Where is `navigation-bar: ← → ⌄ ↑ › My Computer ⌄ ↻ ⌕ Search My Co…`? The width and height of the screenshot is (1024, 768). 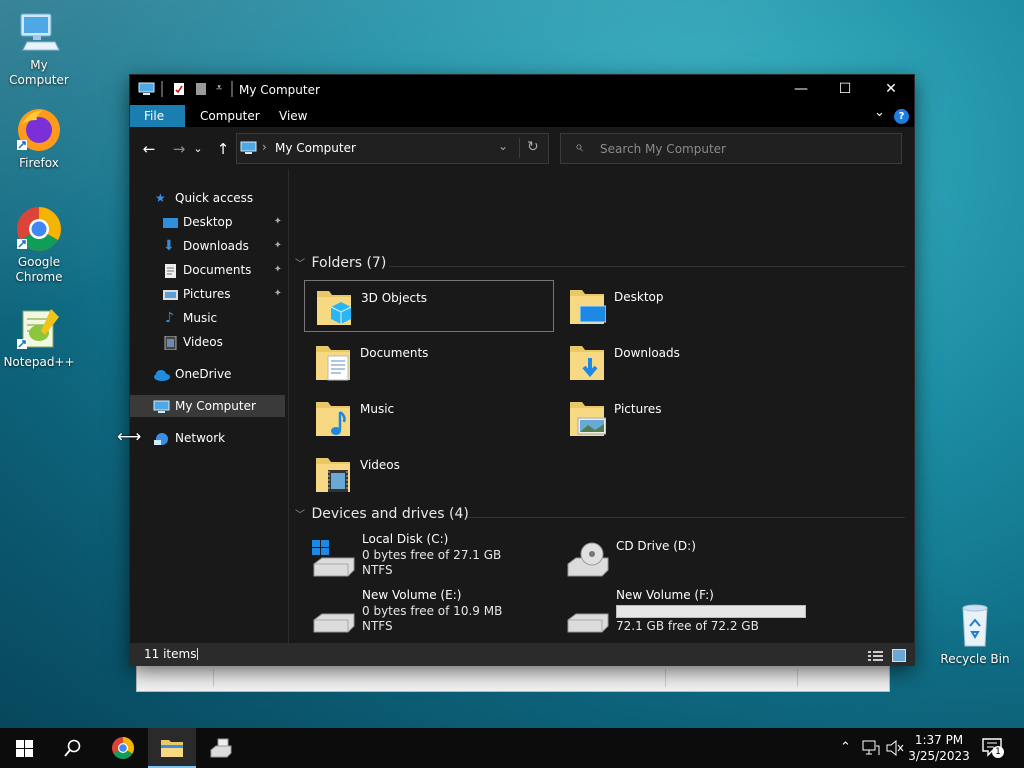
navigation-bar: ← → ⌄ ↑ › My Computer ⌄ ↻ ⌕ Search My Co… is located at coordinates (522, 148).